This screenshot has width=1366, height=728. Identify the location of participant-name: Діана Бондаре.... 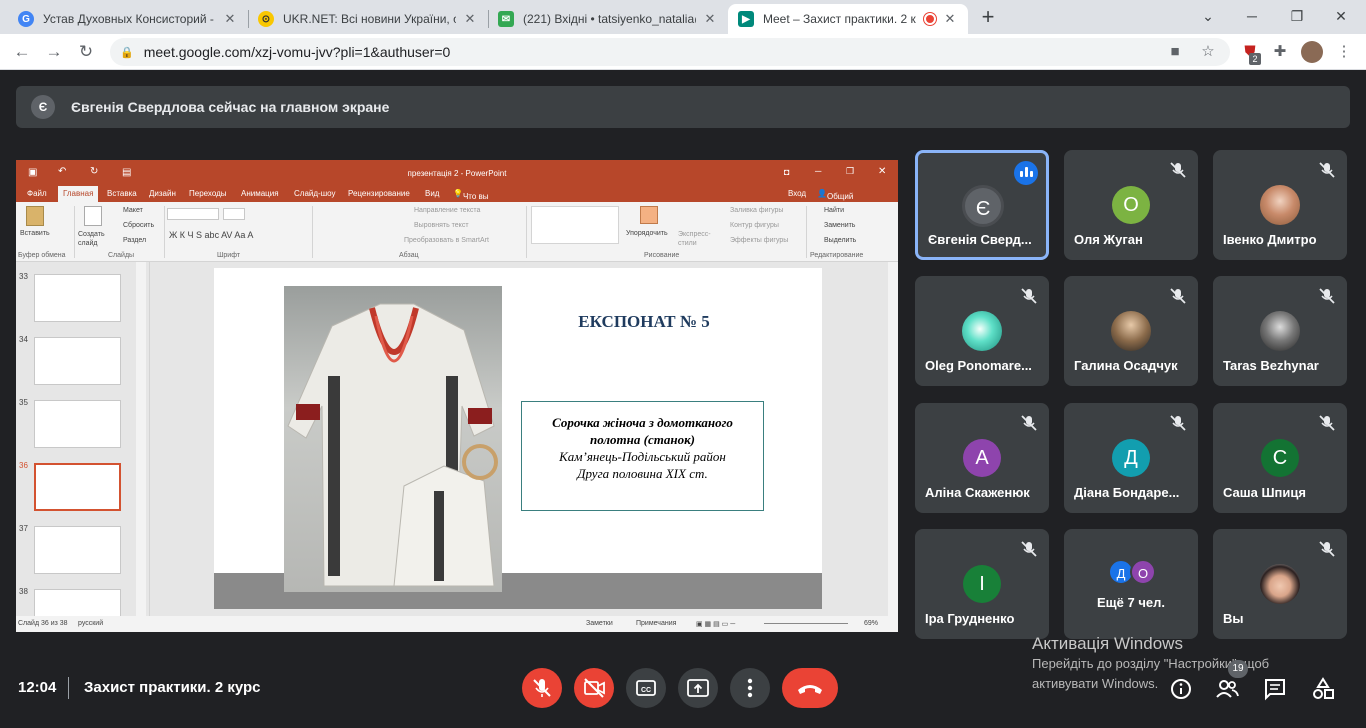
(1127, 492).